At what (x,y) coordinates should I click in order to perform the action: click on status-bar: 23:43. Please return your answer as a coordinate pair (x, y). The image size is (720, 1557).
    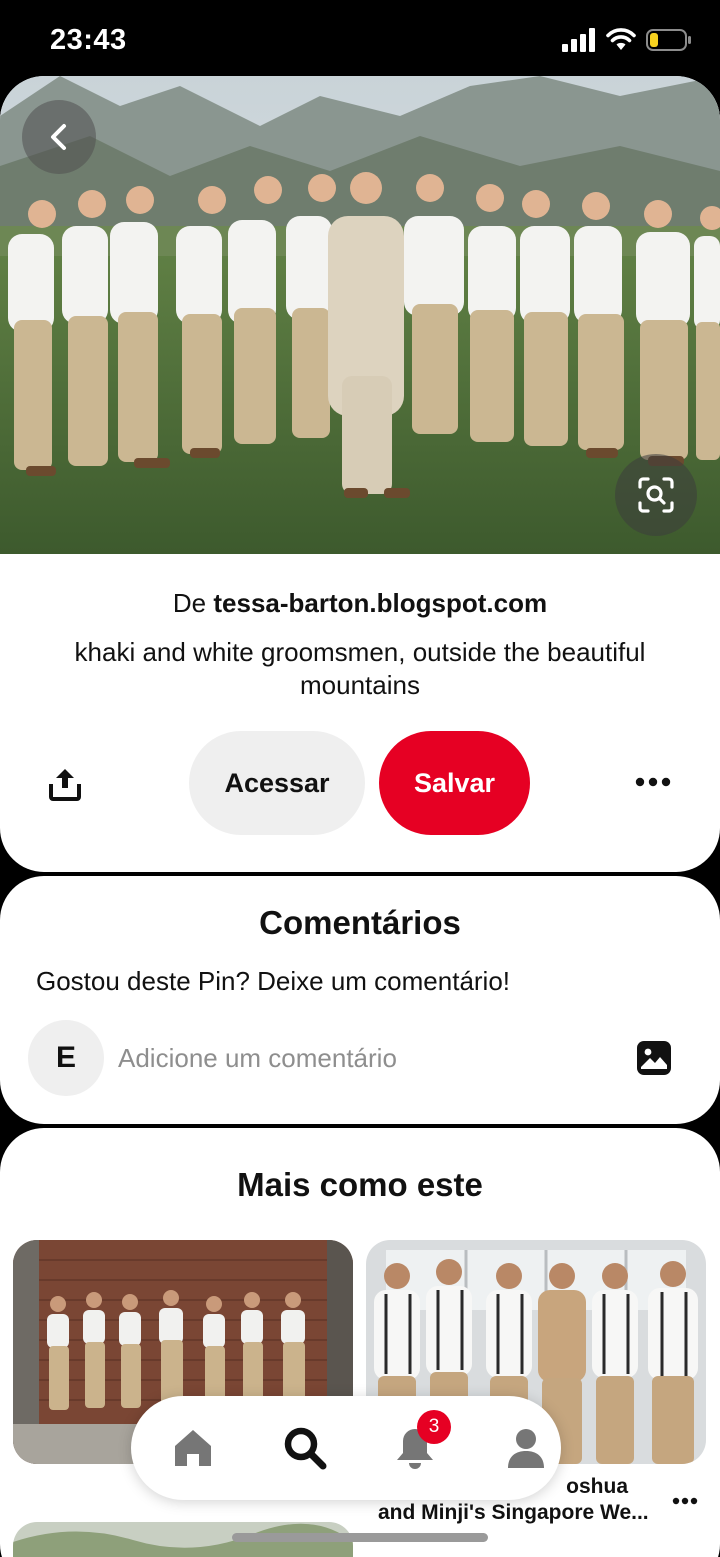
    Looking at the image, I should click on (360, 40).